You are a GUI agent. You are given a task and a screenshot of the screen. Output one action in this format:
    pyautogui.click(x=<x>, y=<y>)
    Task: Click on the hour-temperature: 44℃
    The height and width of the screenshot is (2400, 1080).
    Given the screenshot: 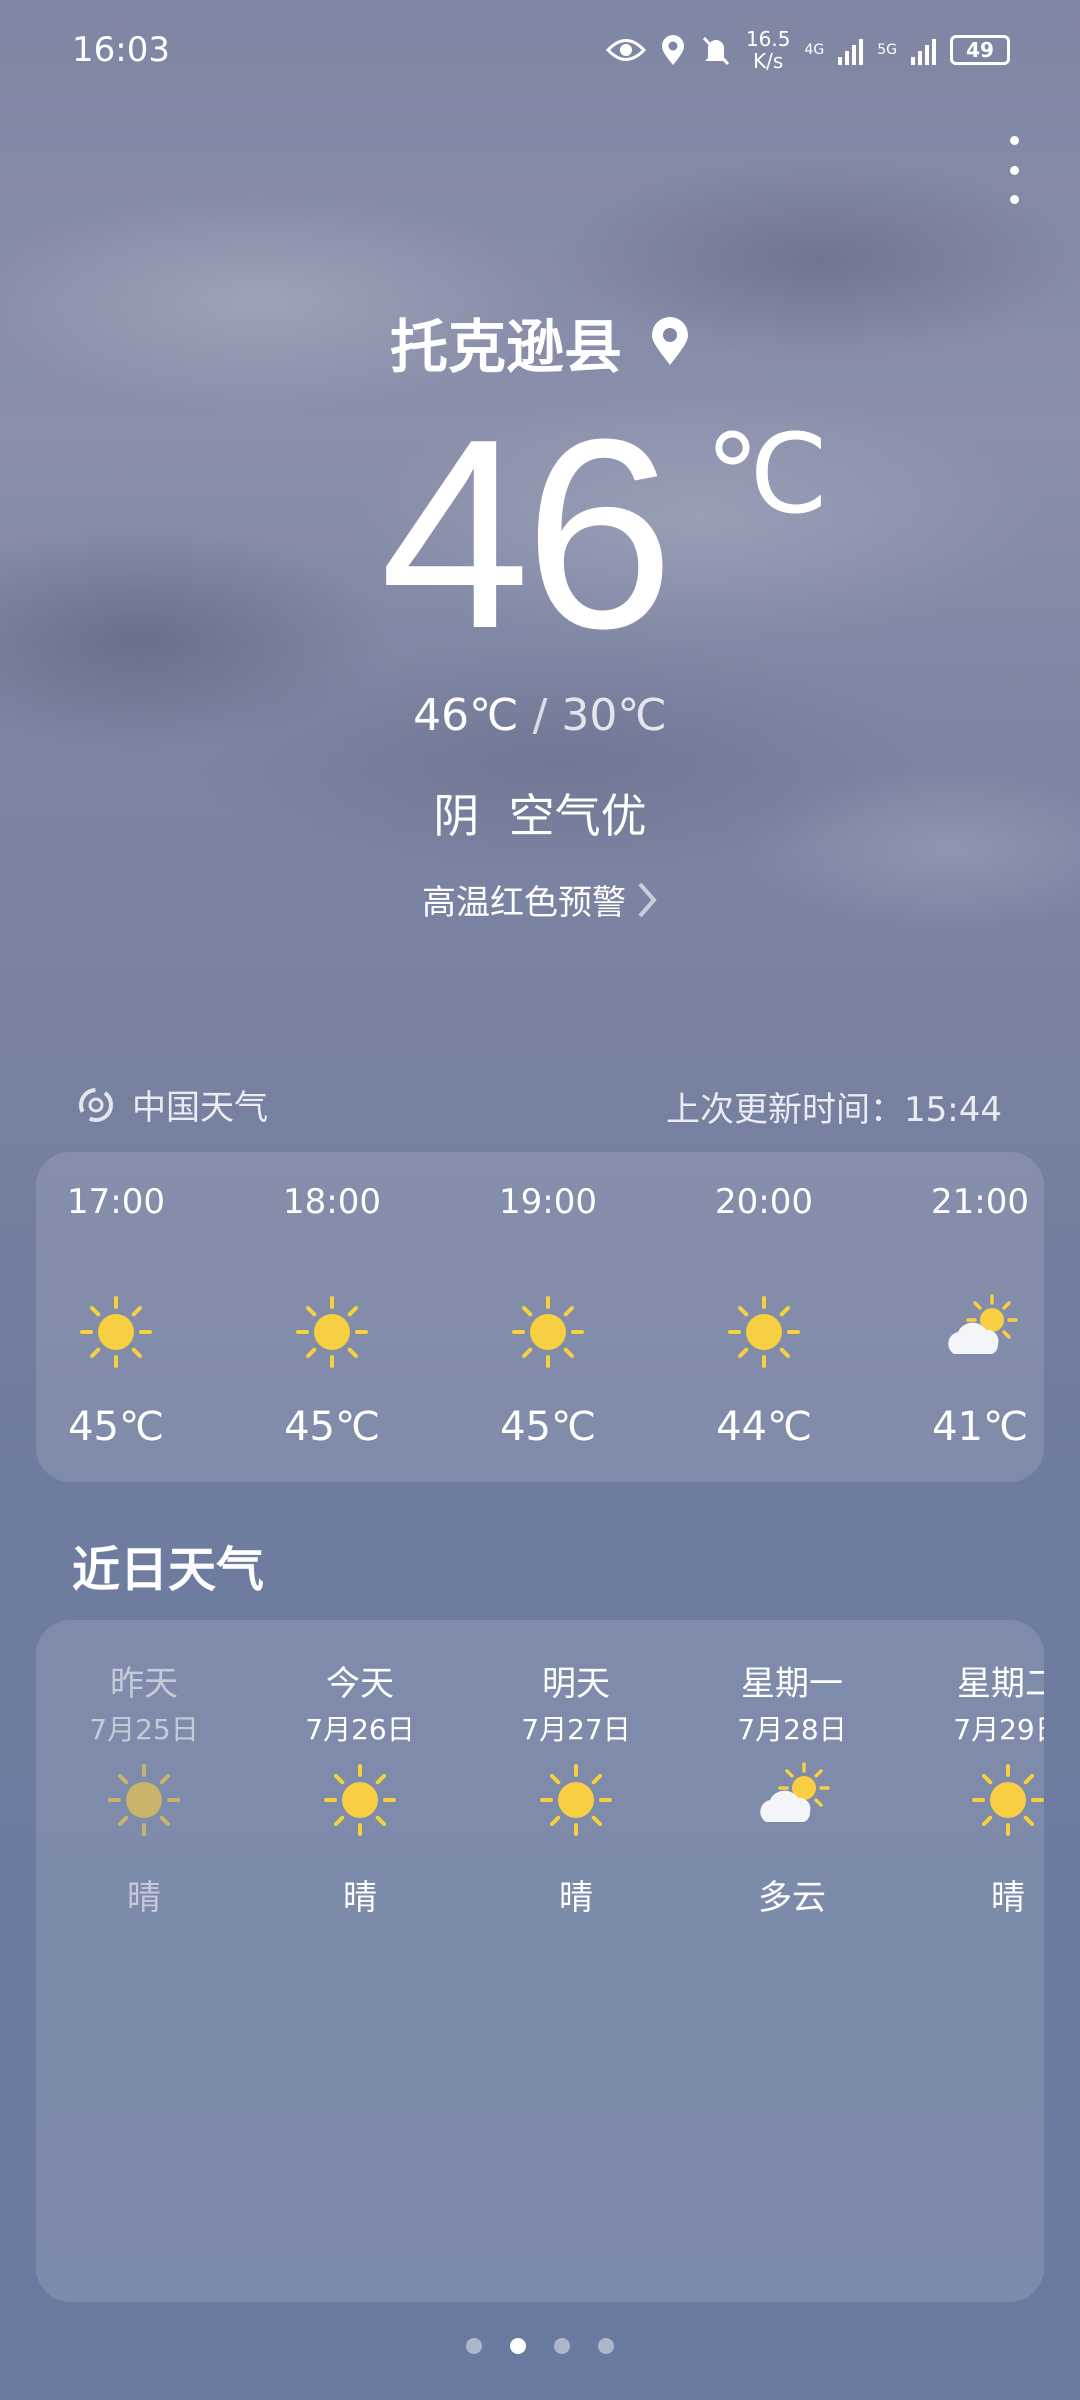 What is the action you would take?
    pyautogui.click(x=764, y=1427)
    